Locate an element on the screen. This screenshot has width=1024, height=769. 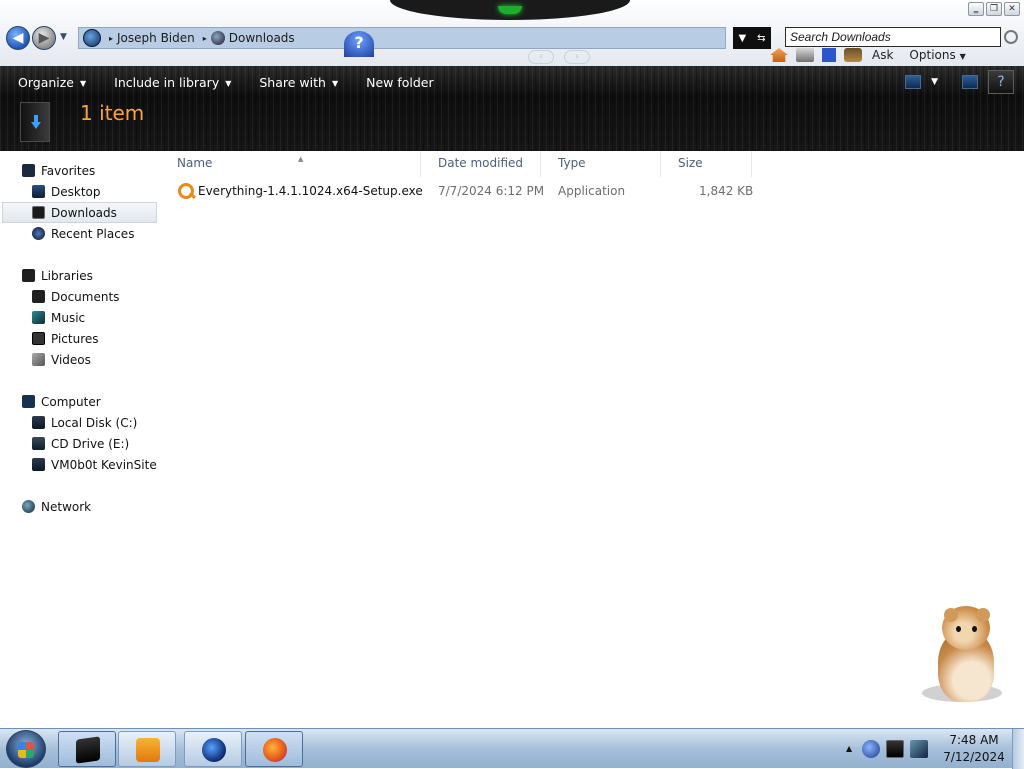
hamster-mascot is located at coordinates (965, 655).